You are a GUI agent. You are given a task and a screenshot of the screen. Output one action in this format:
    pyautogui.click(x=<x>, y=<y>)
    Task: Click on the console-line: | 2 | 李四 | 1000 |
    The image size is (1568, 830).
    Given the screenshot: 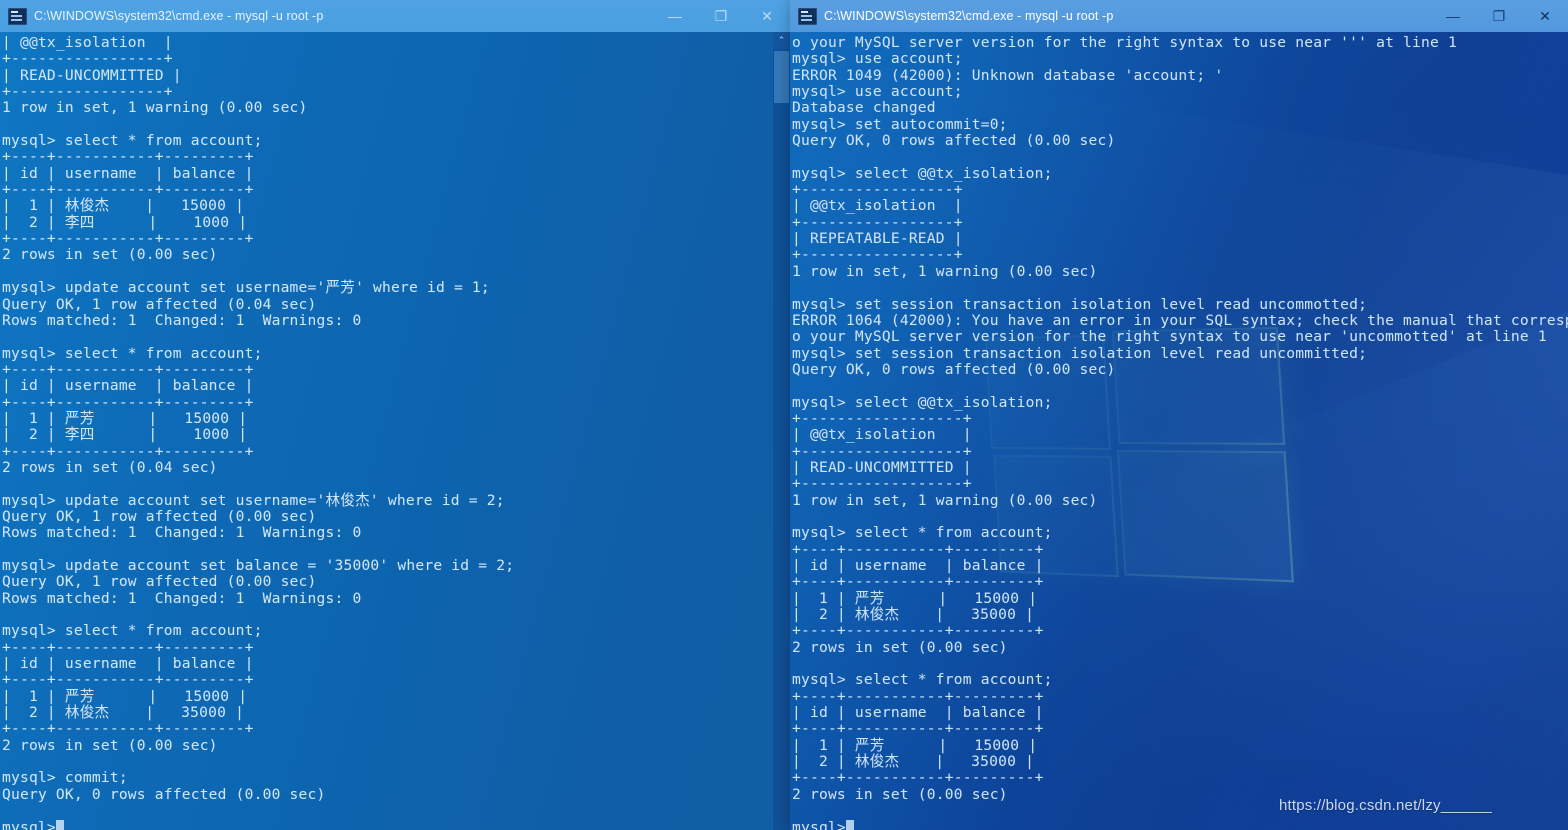 What is the action you would take?
    pyautogui.click(x=125, y=222)
    